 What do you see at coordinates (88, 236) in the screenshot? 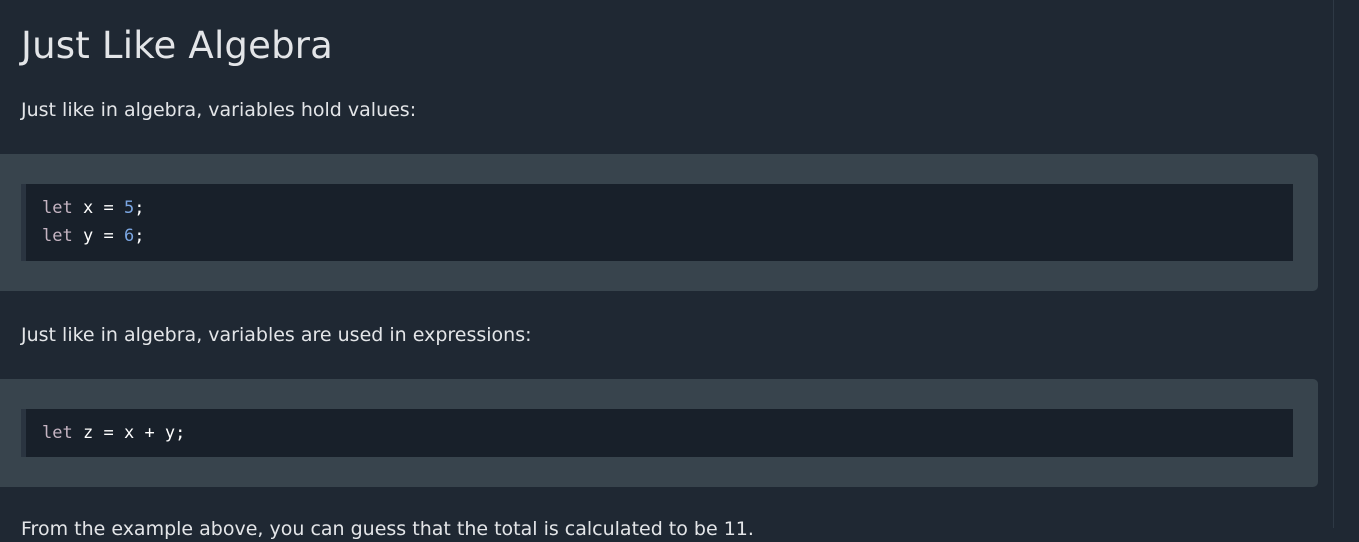
I see `variable-name: y` at bounding box center [88, 236].